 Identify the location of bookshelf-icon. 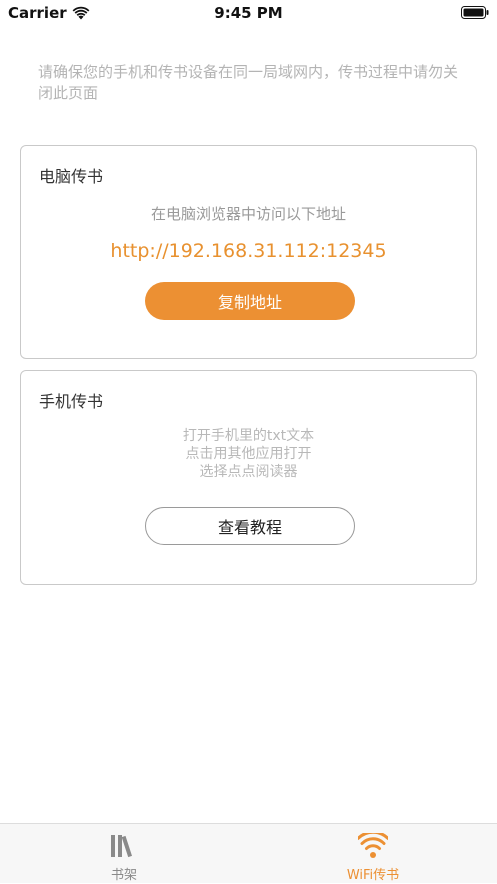
(121, 846).